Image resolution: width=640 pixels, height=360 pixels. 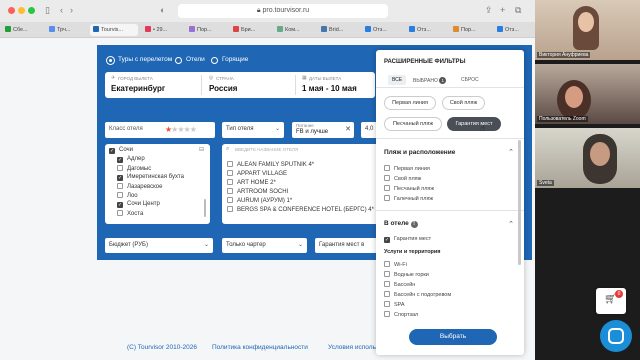 I want to click on list-item: ✓ Сочи Центр, so click(x=138, y=204).